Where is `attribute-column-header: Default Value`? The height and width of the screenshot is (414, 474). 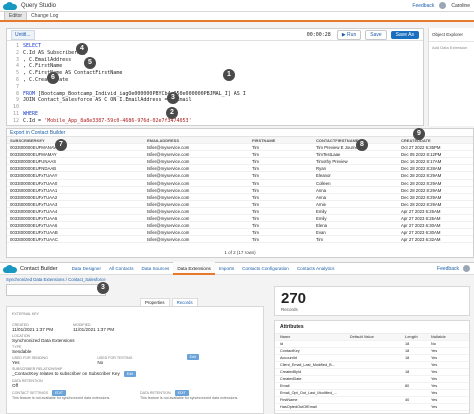 attribute-column-header: Default Value is located at coordinates (377, 337).